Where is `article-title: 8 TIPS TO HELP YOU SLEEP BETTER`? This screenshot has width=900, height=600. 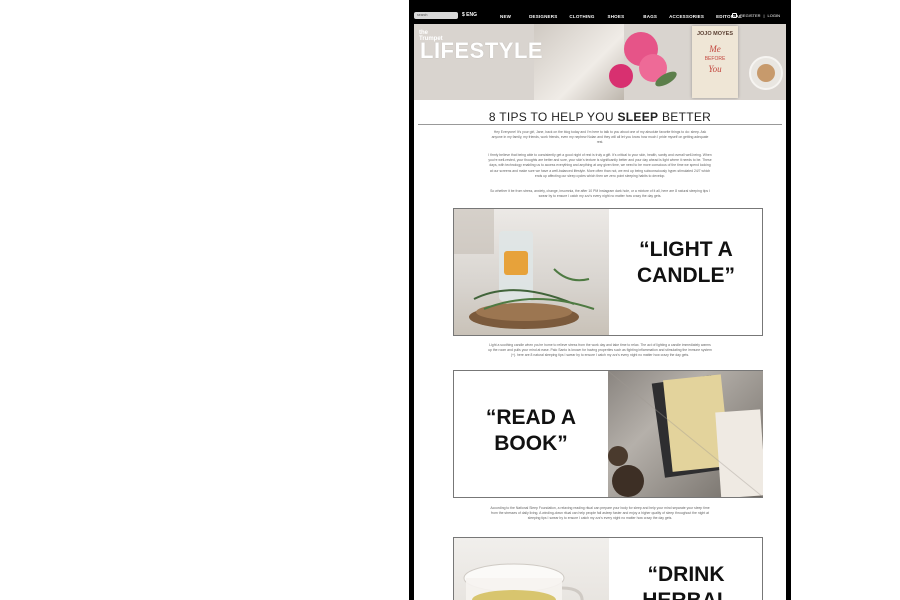
article-title: 8 TIPS TO HELP YOU SLEEP BETTER is located at coordinates (600, 117).